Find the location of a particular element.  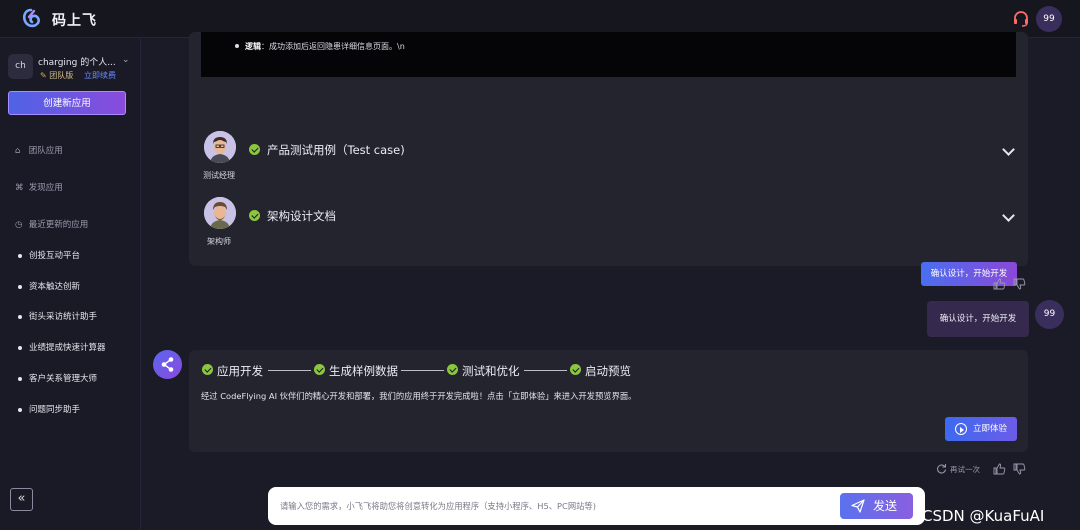

step-label: 测试和优化 is located at coordinates (491, 371).